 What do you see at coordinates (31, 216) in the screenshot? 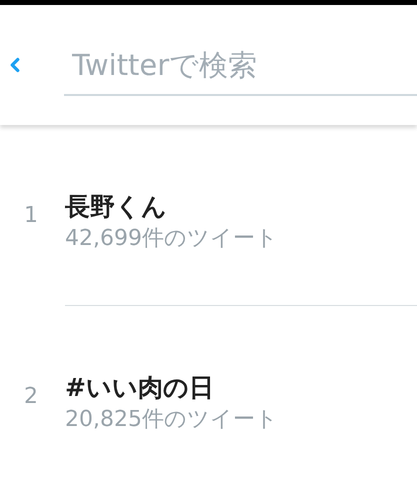
I see `rank-number: 1` at bounding box center [31, 216].